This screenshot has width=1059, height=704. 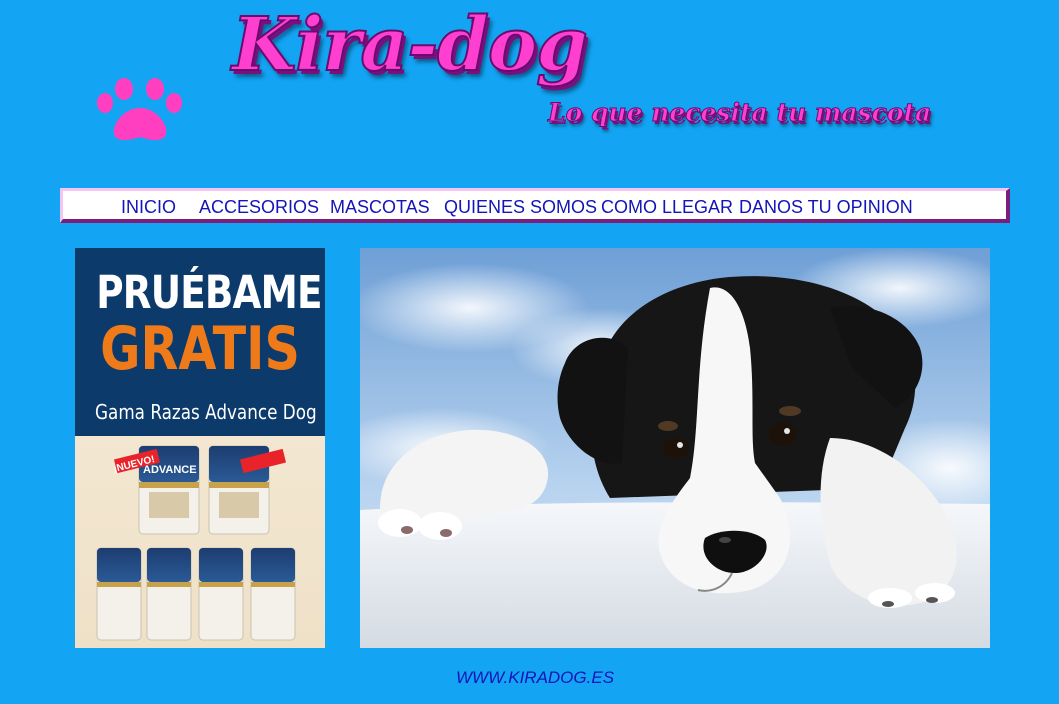 I want to click on promo-headline: PRUÉBAME, so click(x=209, y=292).